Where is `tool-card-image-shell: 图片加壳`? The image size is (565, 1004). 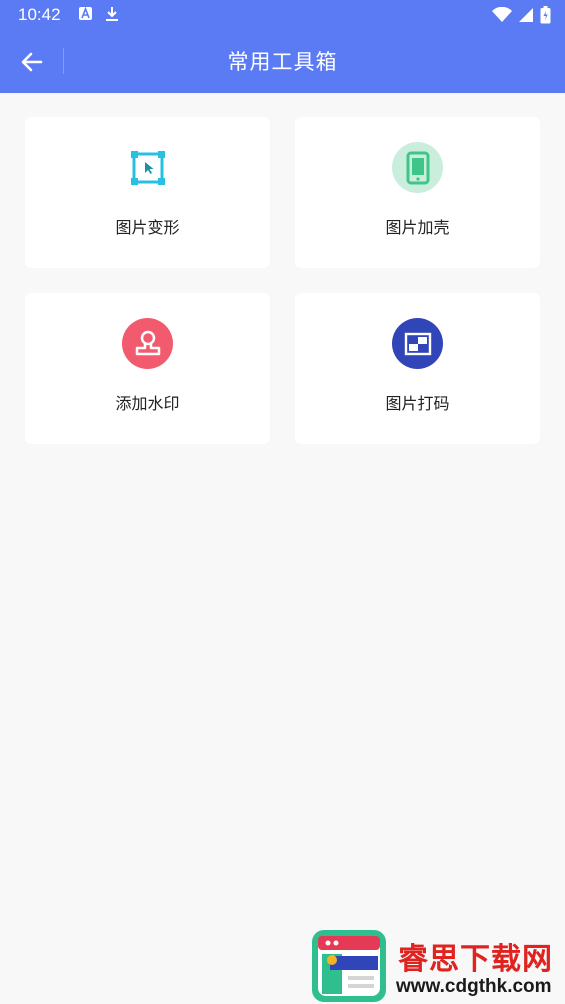
tool-card-image-shell: 图片加壳 is located at coordinates (417, 192).